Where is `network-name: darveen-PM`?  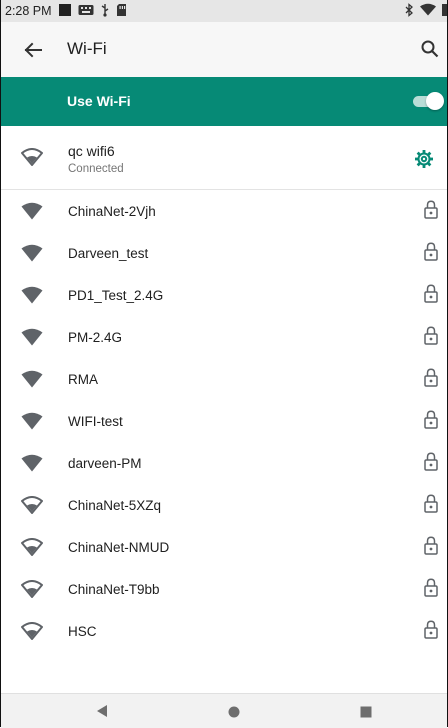 network-name: darveen-PM is located at coordinates (105, 463).